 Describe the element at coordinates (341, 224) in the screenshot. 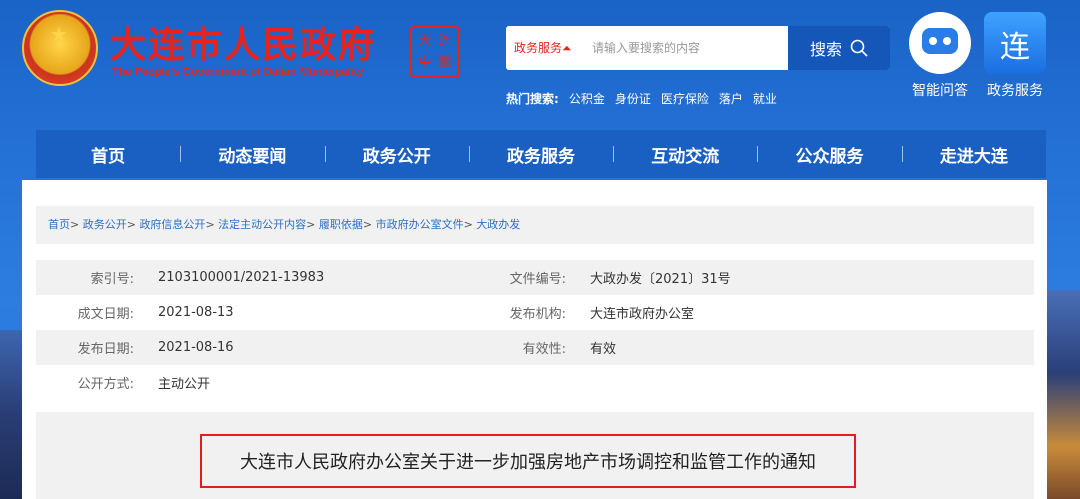

I see `breadcrumb-item: 履职依据` at that location.